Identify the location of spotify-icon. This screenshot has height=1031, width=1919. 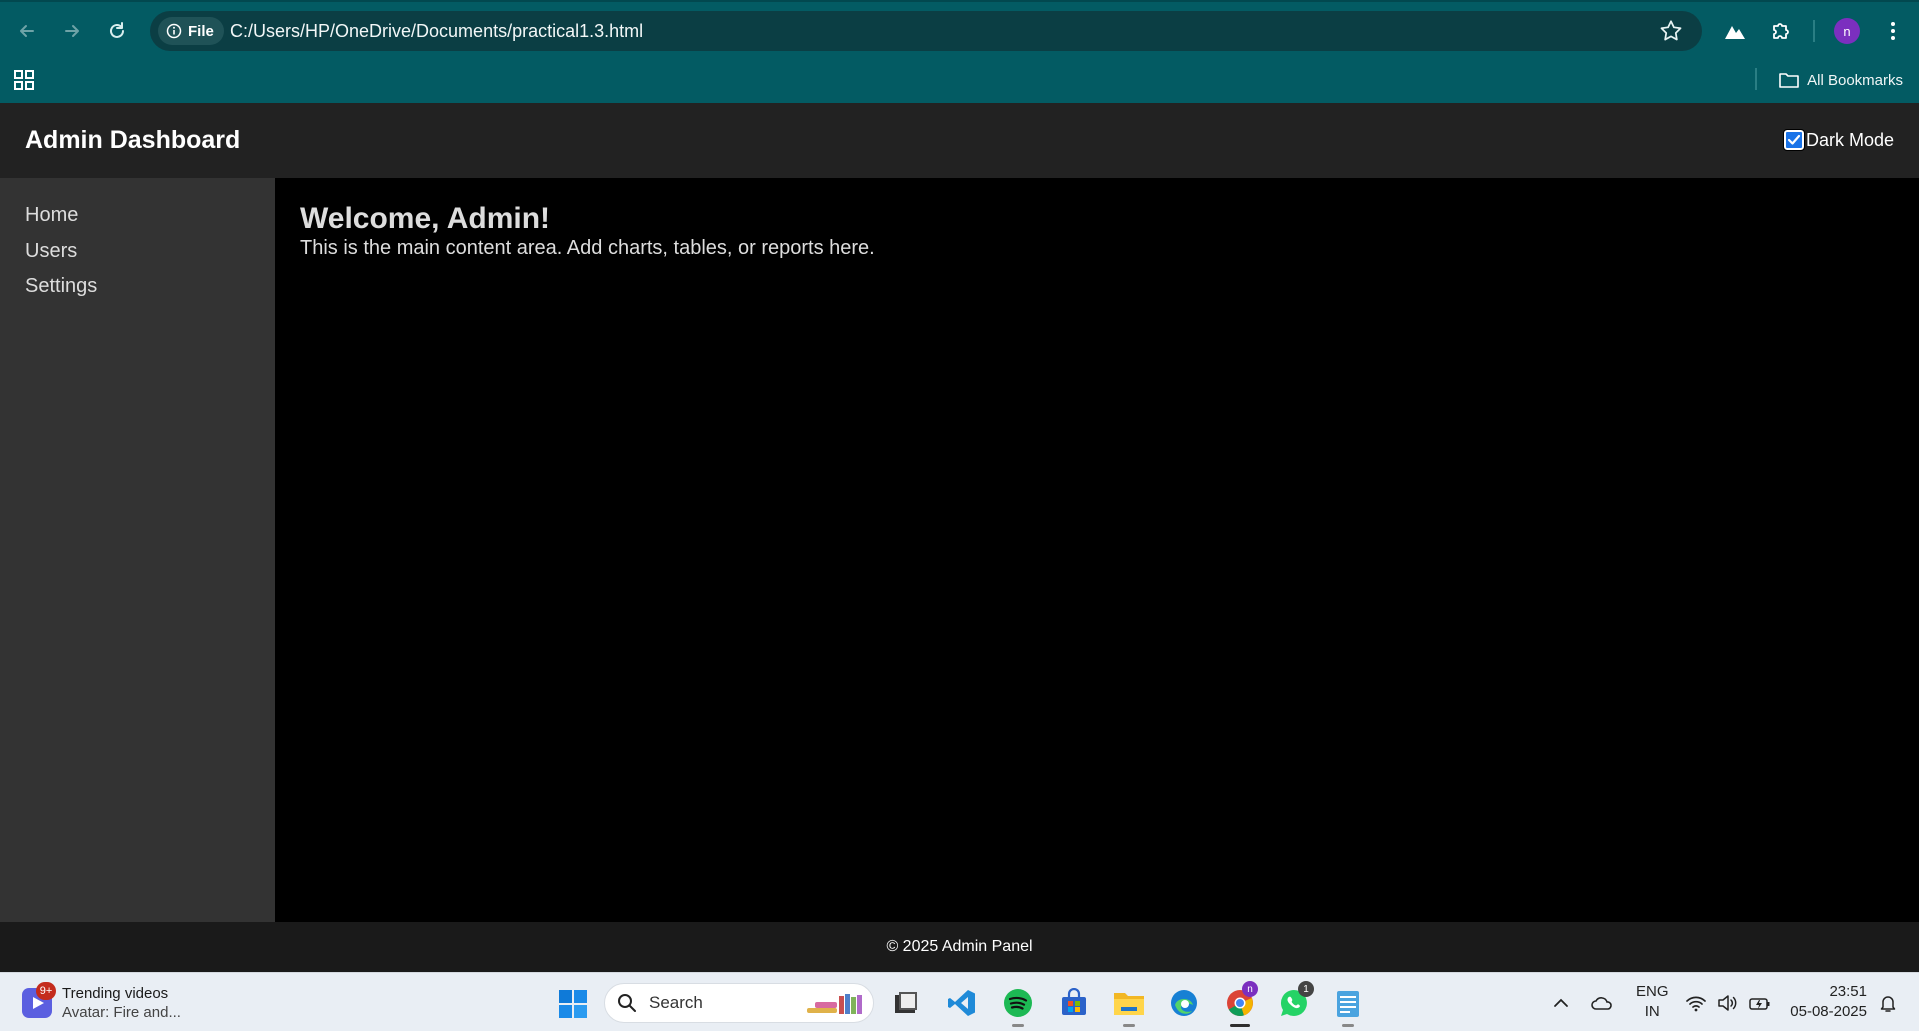
(1018, 1003).